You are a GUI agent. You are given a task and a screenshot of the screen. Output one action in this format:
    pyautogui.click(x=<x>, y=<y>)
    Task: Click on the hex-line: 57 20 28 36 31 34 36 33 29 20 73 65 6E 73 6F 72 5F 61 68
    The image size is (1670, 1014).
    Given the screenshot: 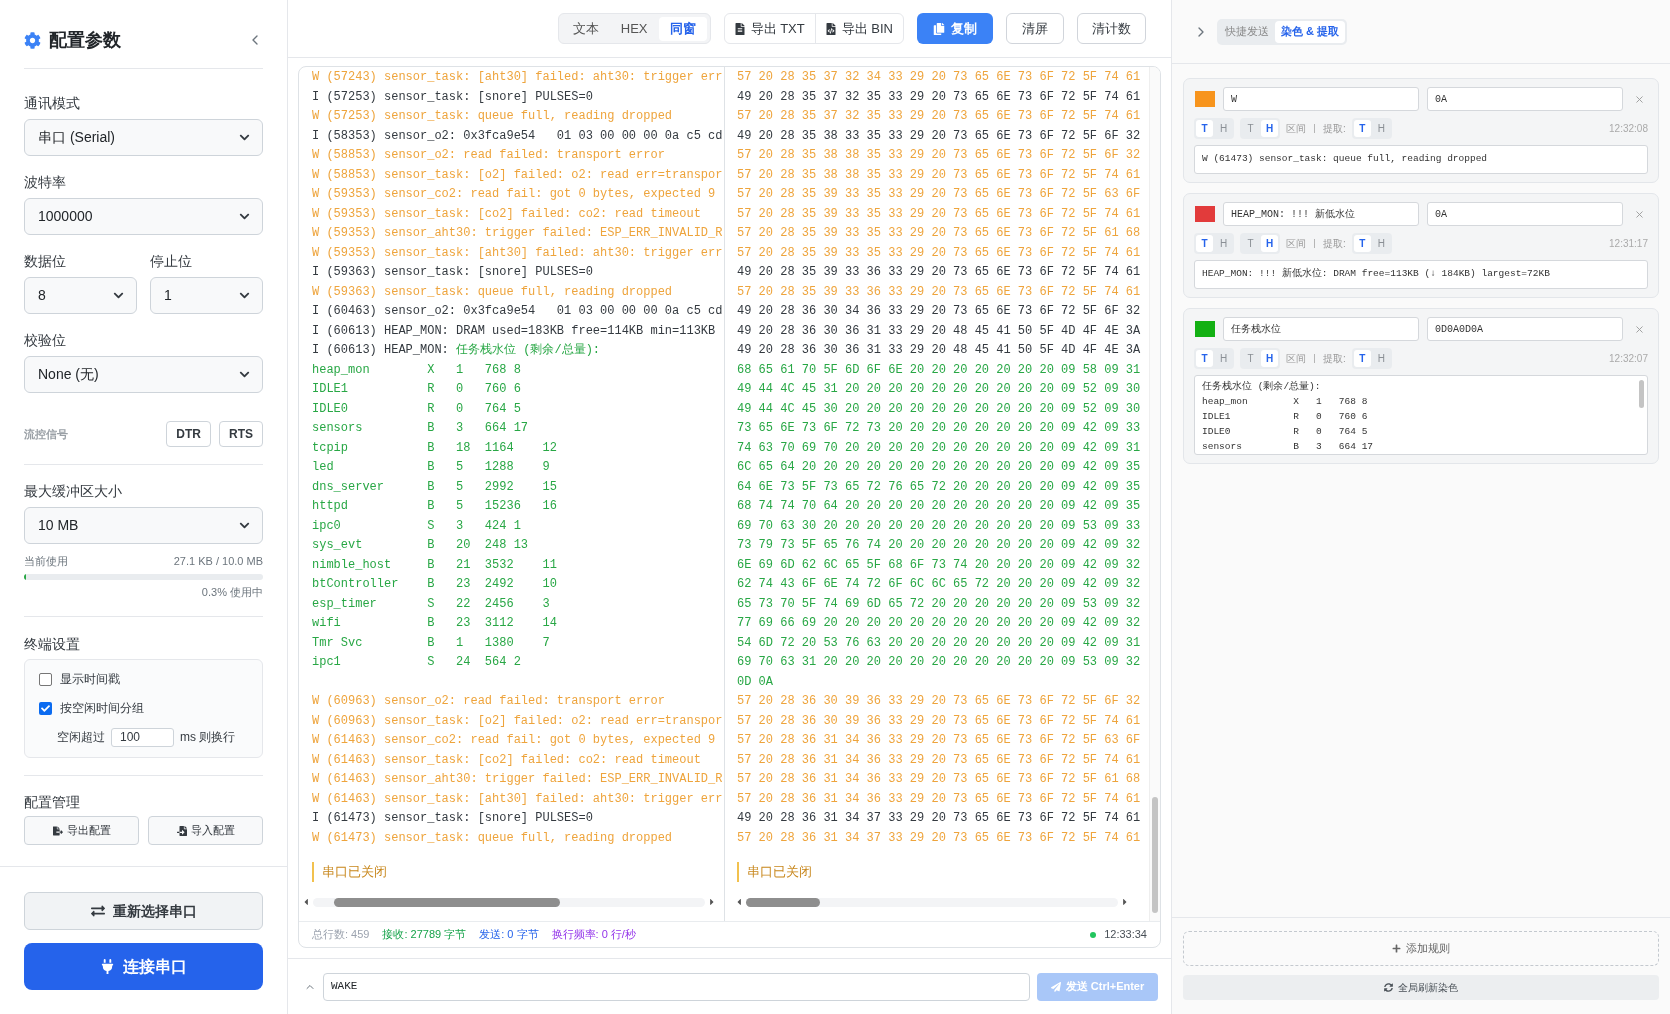 What is the action you would take?
    pyautogui.click(x=939, y=779)
    